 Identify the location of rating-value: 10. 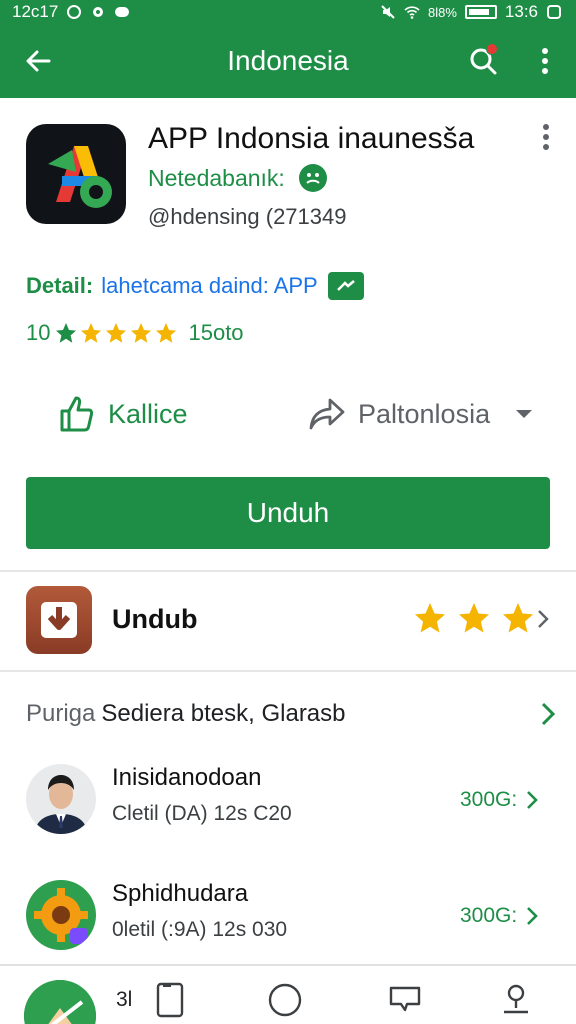
(38, 332).